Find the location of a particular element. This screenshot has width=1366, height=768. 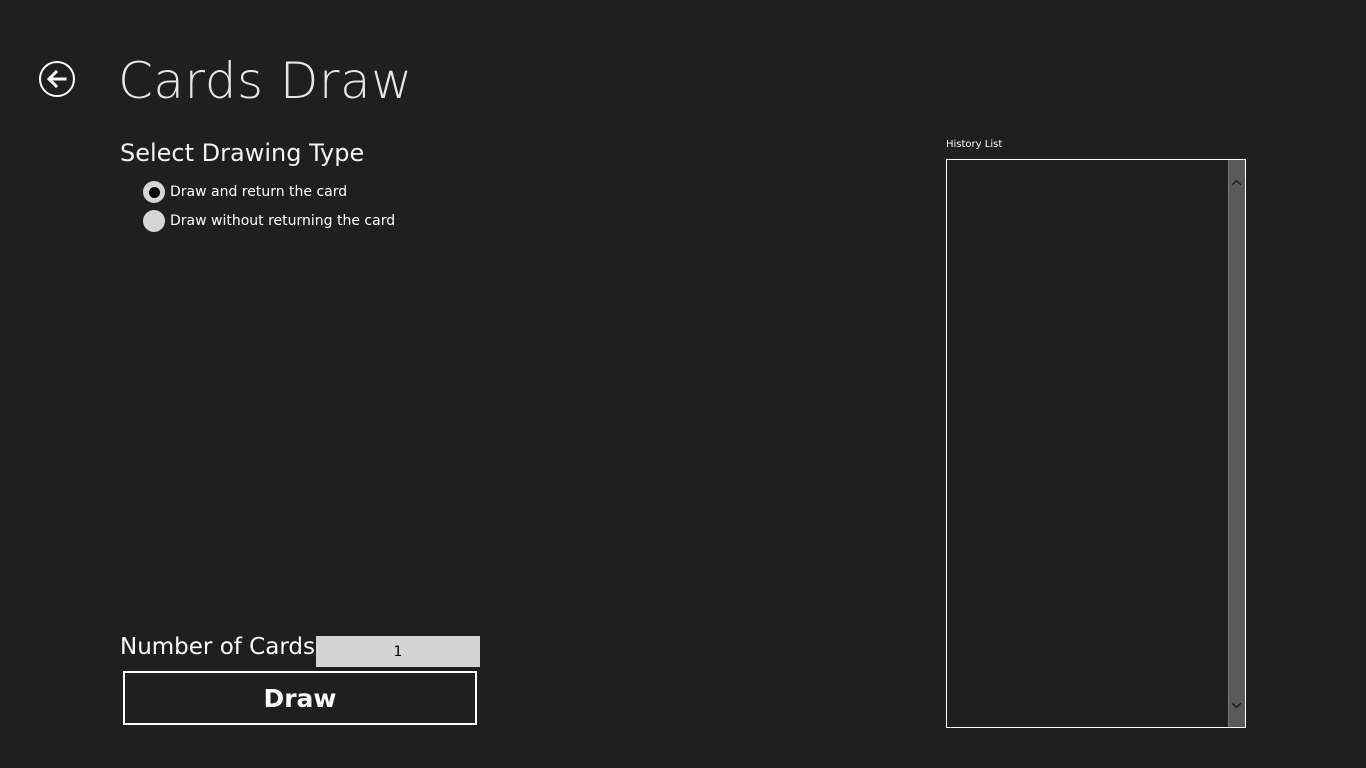

chevron-up-icon is located at coordinates (1236, 182).